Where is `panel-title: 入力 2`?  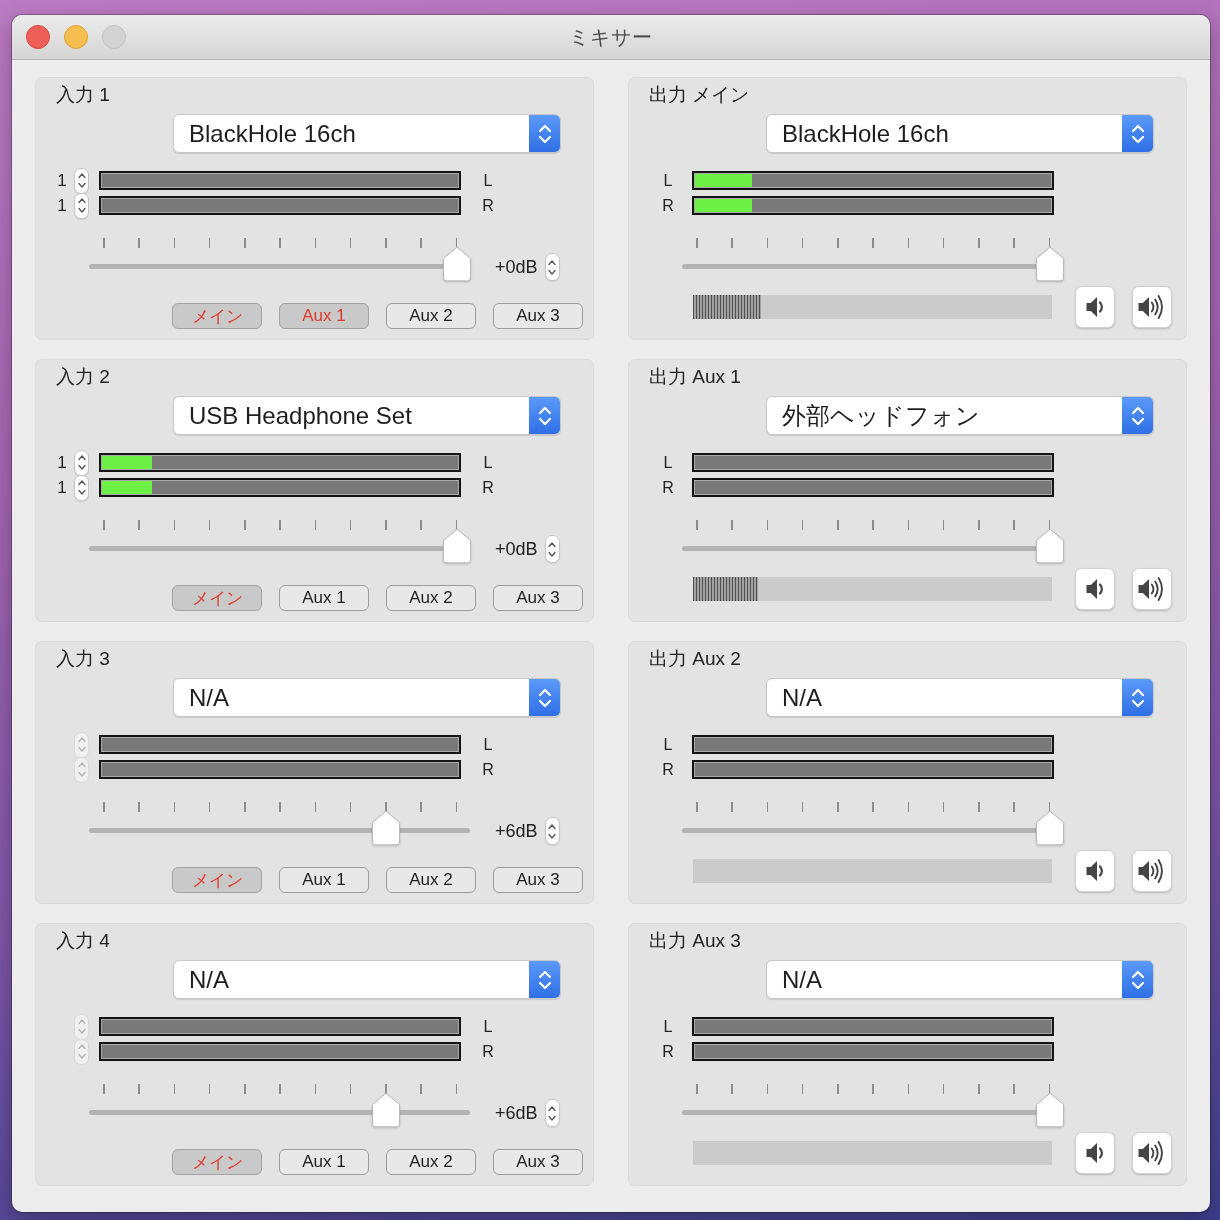
panel-title: 入力 2 is located at coordinates (83, 377).